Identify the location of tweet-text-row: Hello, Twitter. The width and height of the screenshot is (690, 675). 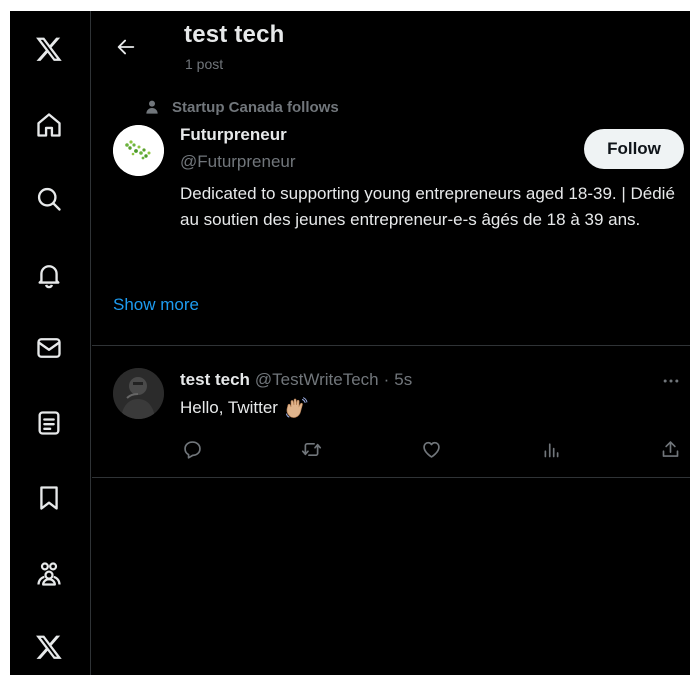
(244, 408).